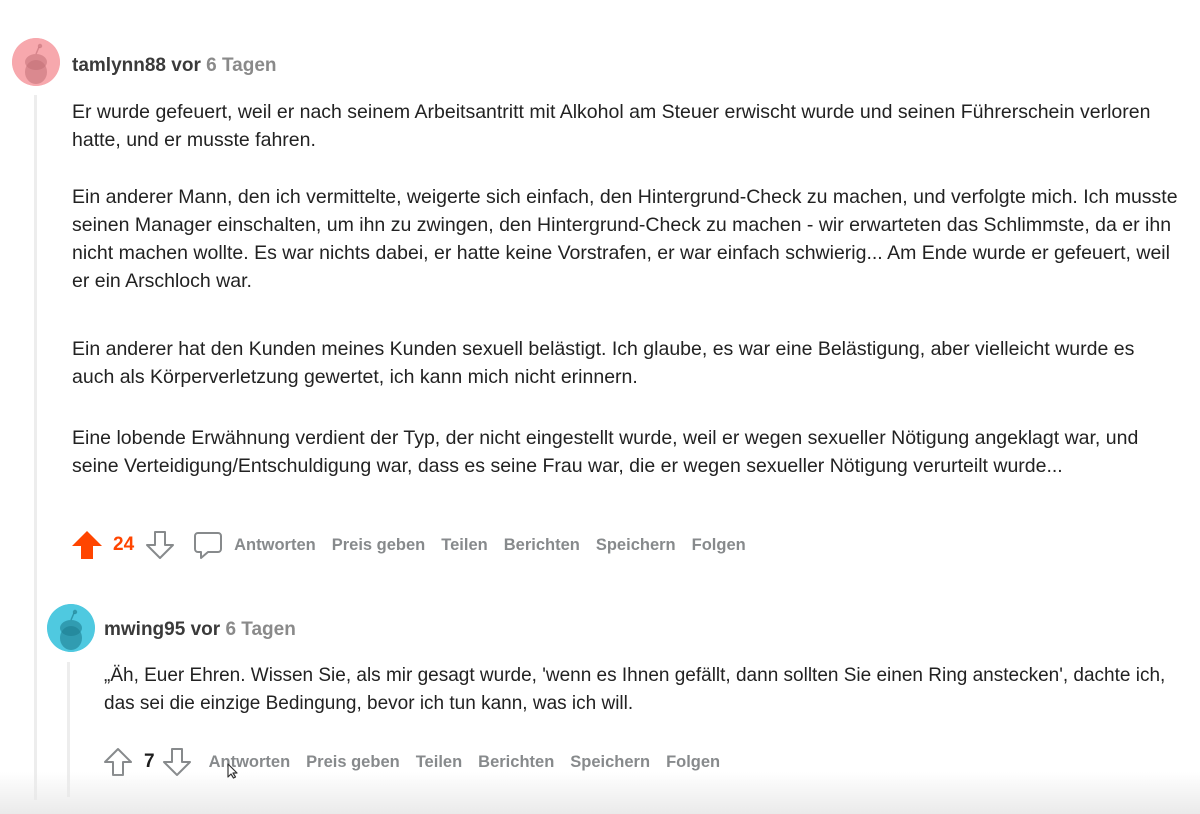 Image resolution: width=1200 pixels, height=814 pixels. Describe the element at coordinates (119, 65) in the screenshot. I see `username-link: tamlynn88` at that location.